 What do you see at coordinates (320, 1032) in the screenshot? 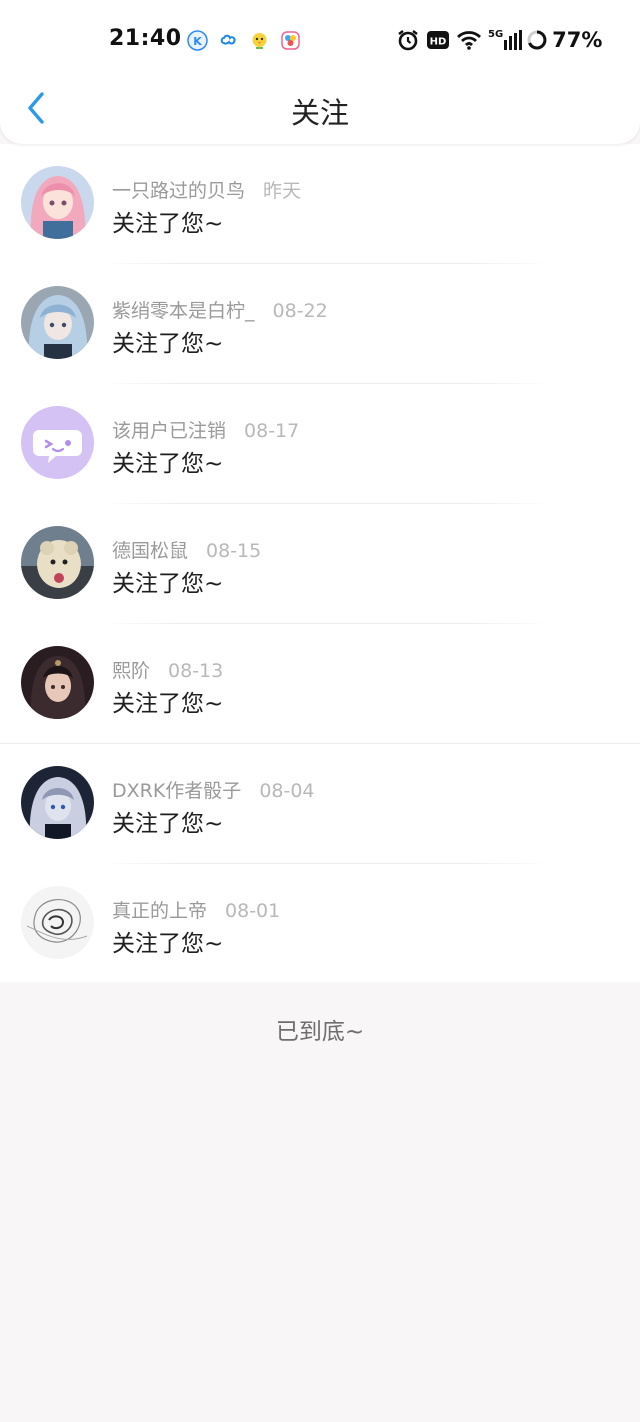
I see `end-of-list-text: 已到底~` at bounding box center [320, 1032].